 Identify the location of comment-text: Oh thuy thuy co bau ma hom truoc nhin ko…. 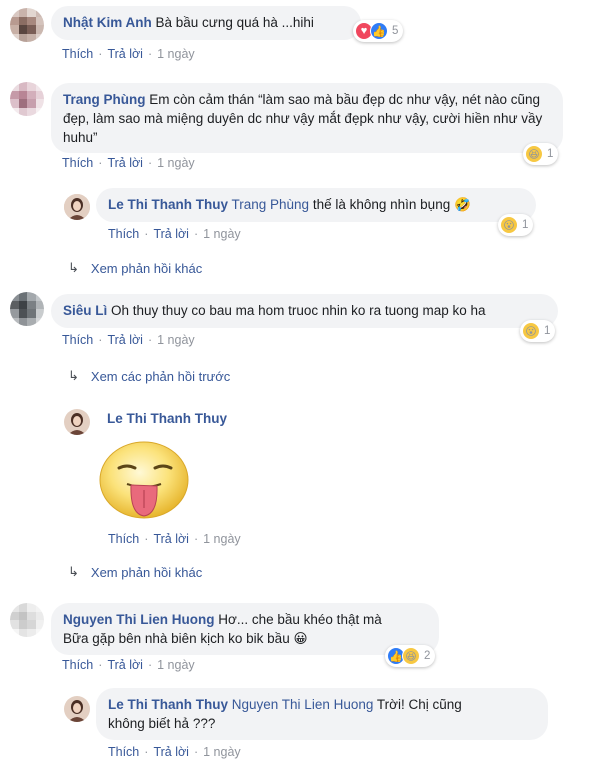
(298, 310).